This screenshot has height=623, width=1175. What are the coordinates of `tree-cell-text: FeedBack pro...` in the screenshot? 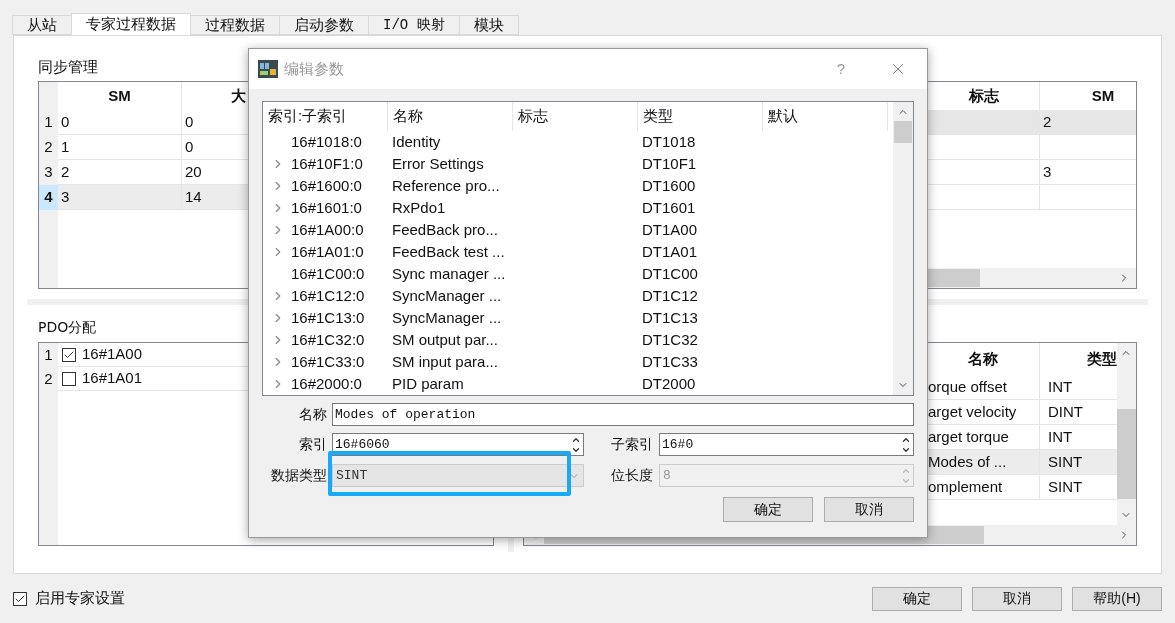 It's located at (445, 229).